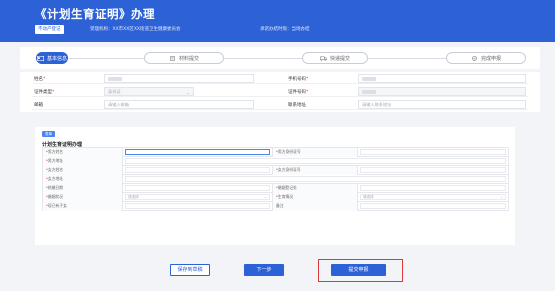 The width and height of the screenshot is (555, 291). What do you see at coordinates (83, 152) in the screenshot?
I see `male-name-label: *男方姓名` at bounding box center [83, 152].